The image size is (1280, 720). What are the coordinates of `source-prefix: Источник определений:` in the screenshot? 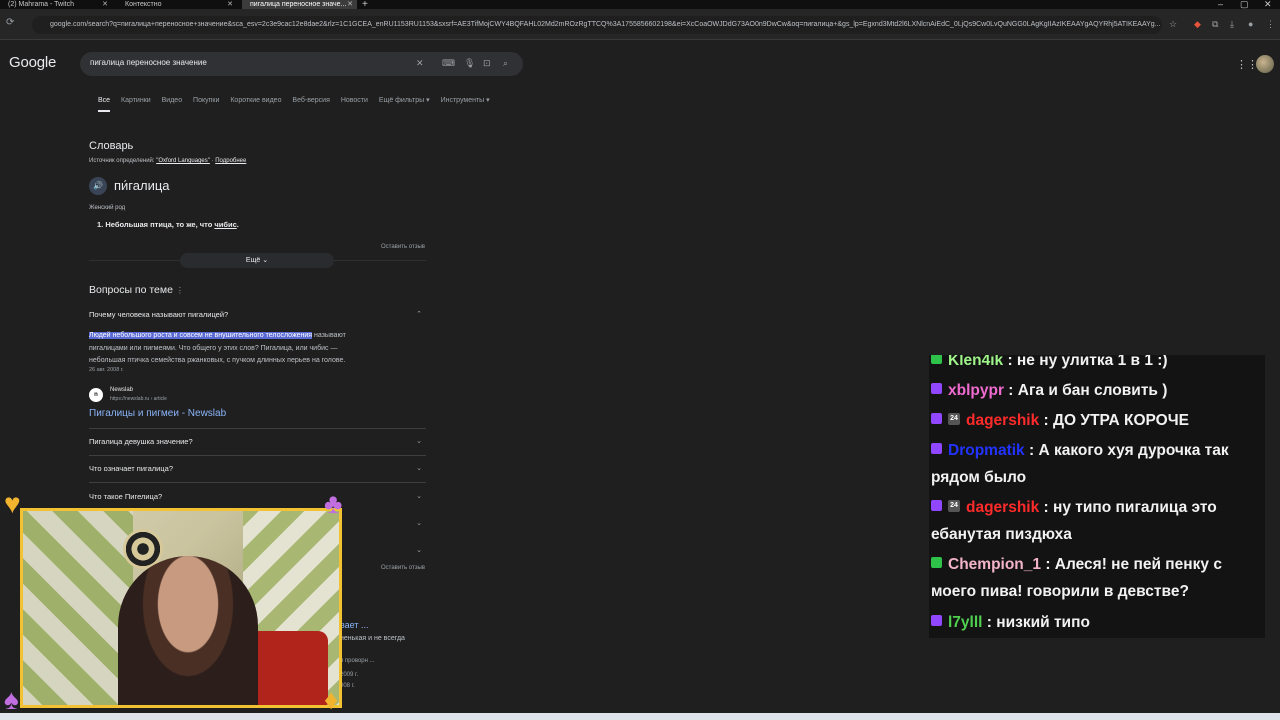 It's located at (122, 161).